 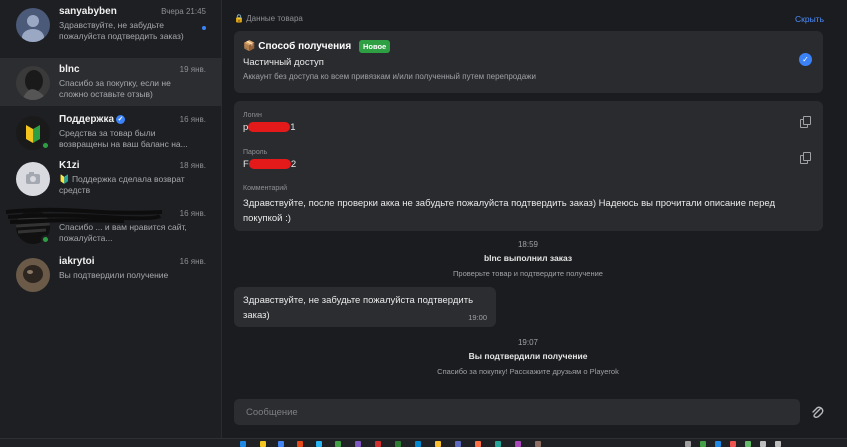 I want to click on password-value: F2, so click(x=269, y=164).